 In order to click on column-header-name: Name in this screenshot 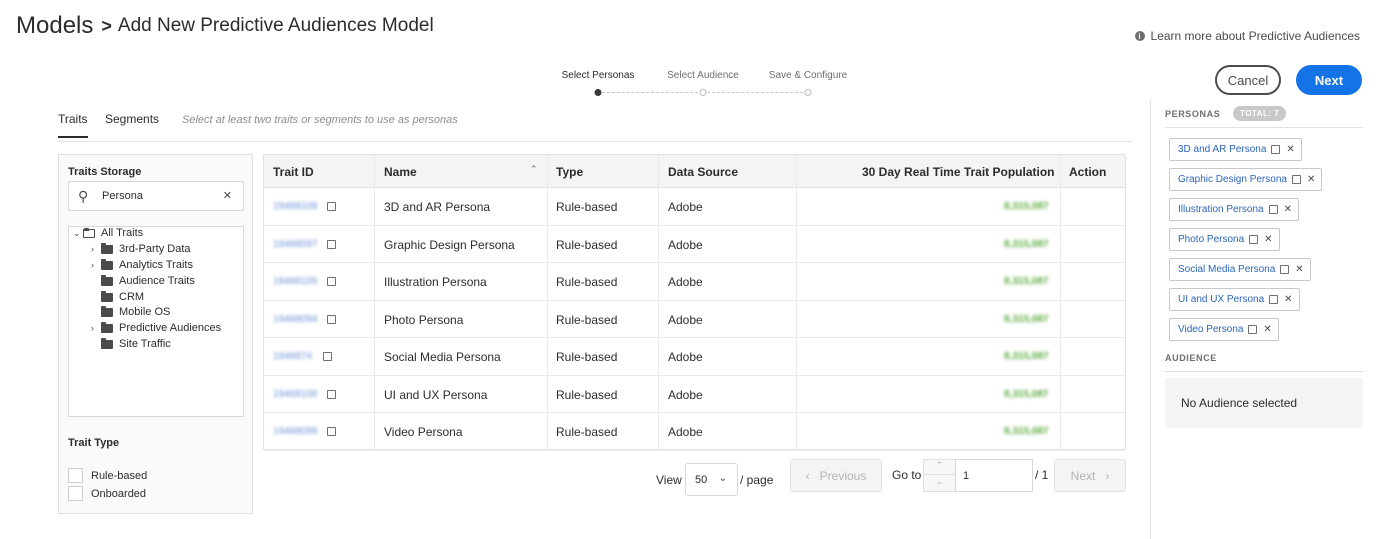, I will do `click(400, 172)`.